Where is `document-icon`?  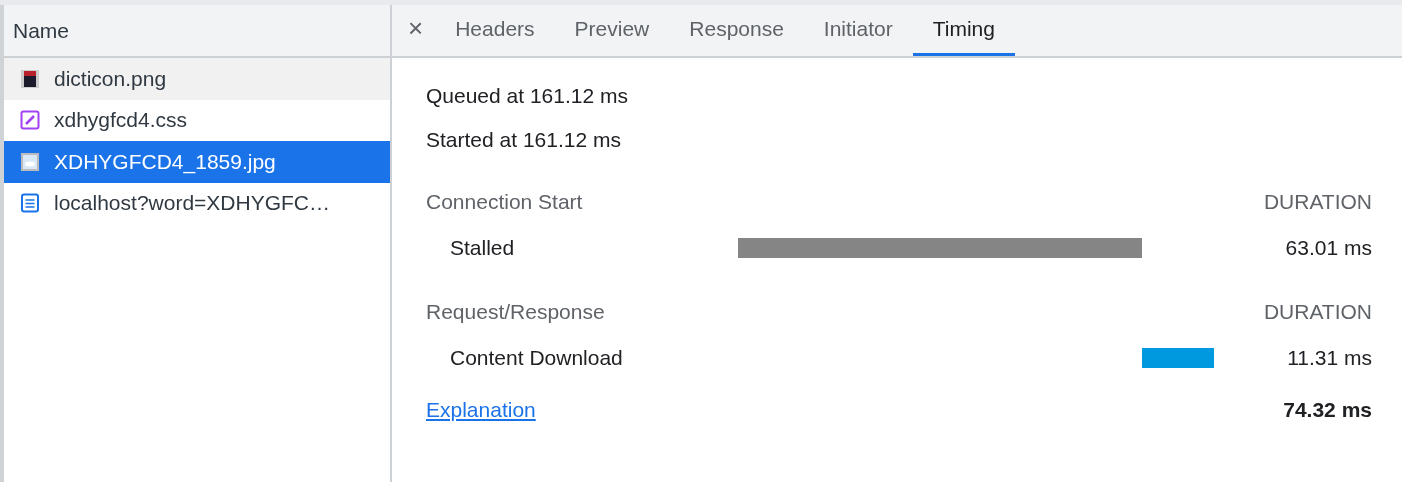
document-icon is located at coordinates (30, 203).